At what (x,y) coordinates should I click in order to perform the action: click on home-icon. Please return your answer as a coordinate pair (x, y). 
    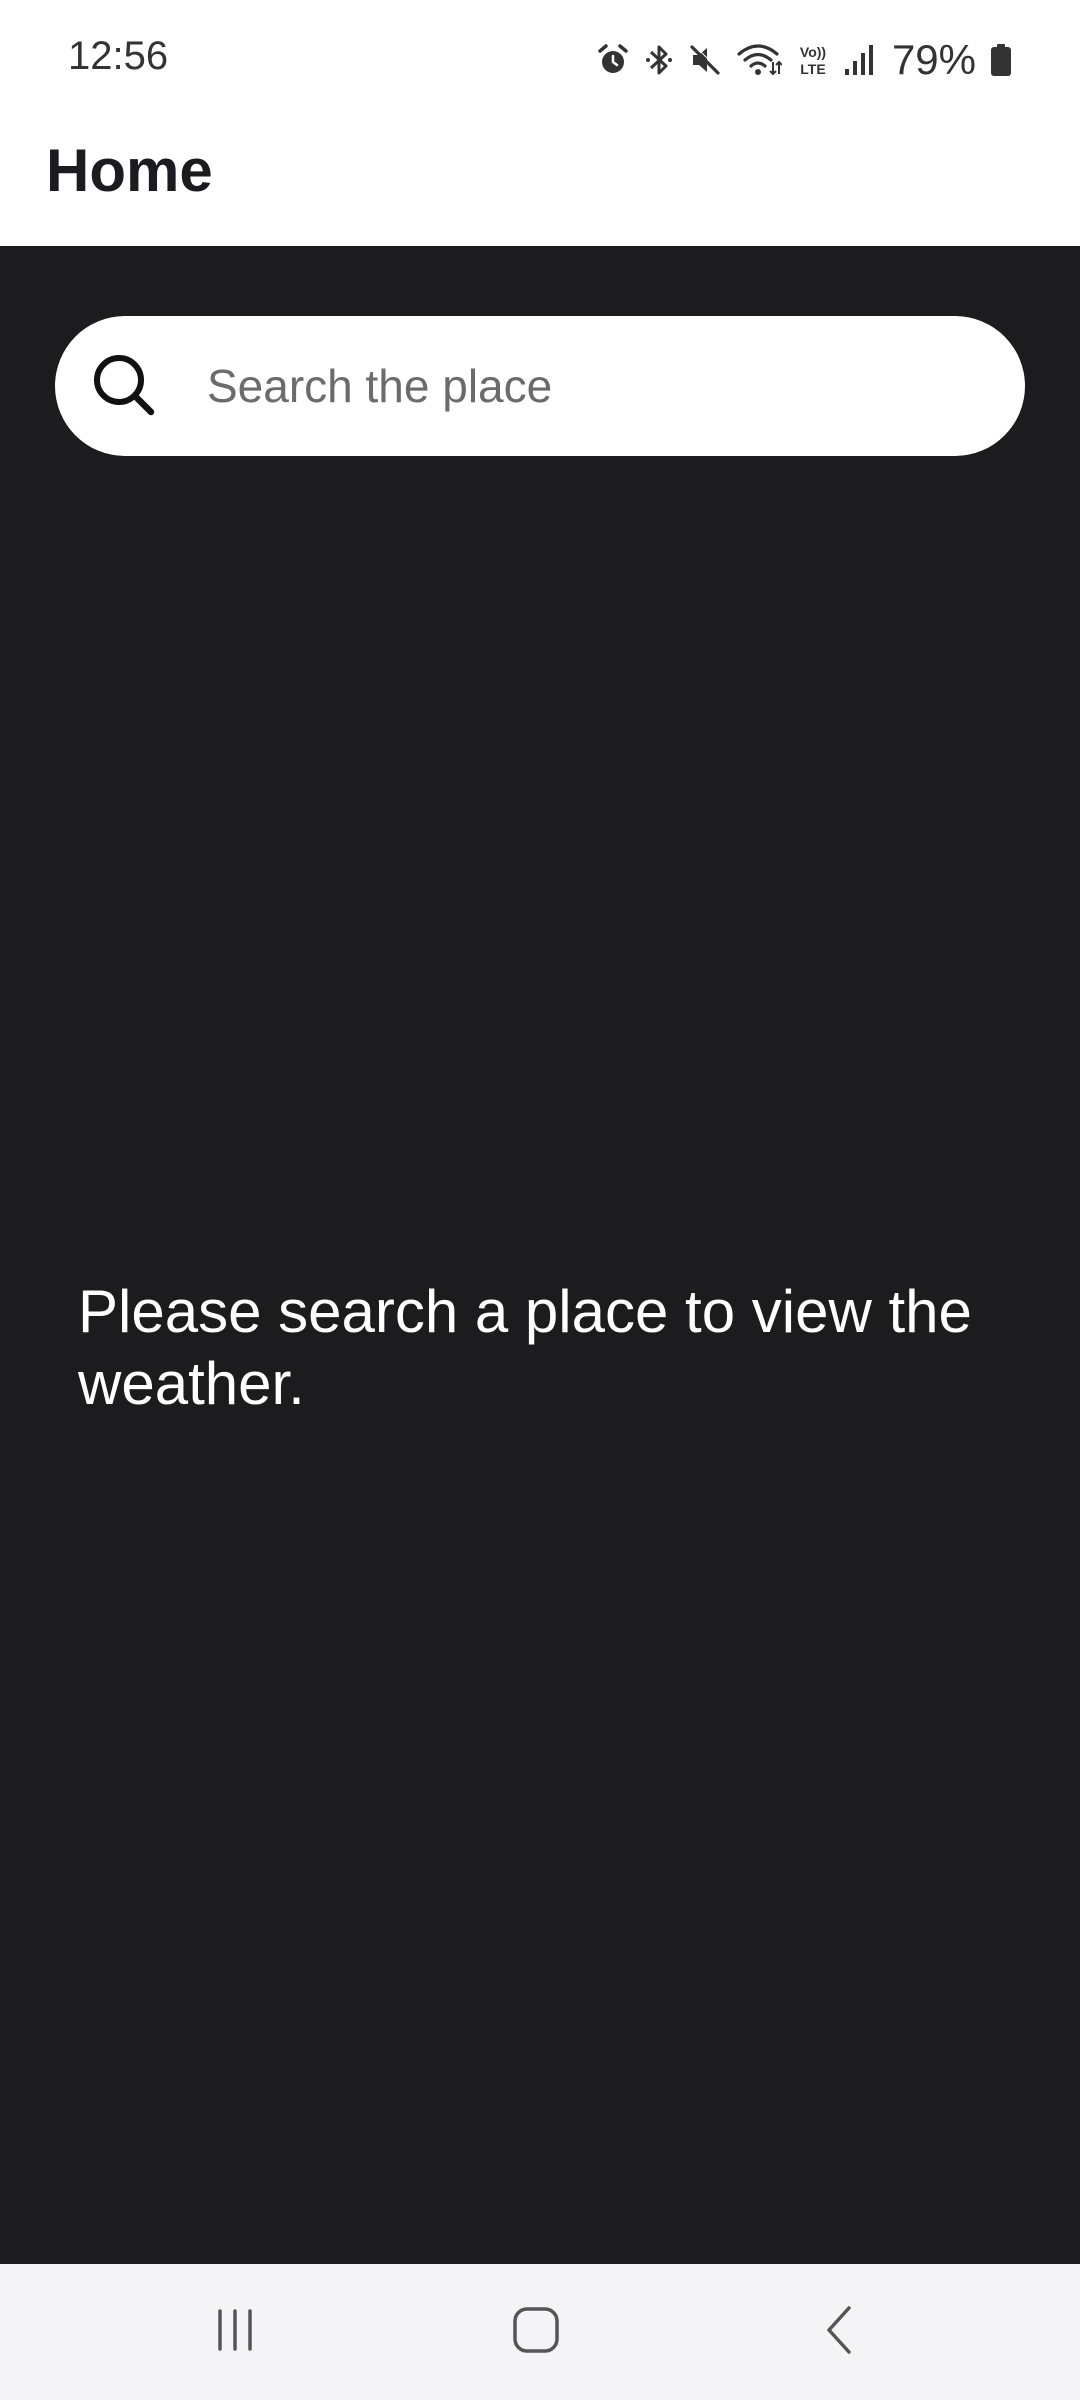
    Looking at the image, I should click on (536, 2332).